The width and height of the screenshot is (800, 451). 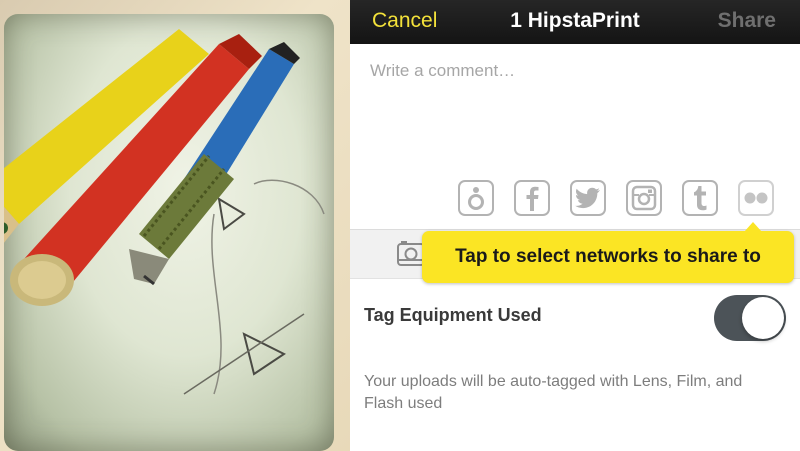 I want to click on network-twitter-button, so click(x=588, y=198).